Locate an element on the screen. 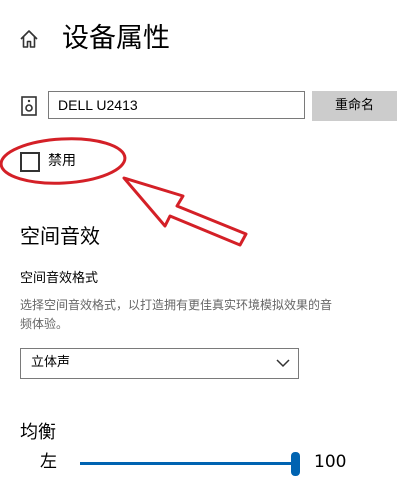 Image resolution: width=397 pixels, height=495 pixels. spatial-format-label: 空间音效格式 is located at coordinates (59, 278).